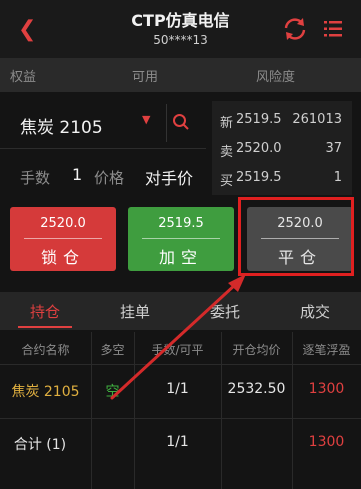 Image resolution: width=361 pixels, height=489 pixels. Describe the element at coordinates (333, 148) in the screenshot. I see `quote-volume-ask: 37` at that location.